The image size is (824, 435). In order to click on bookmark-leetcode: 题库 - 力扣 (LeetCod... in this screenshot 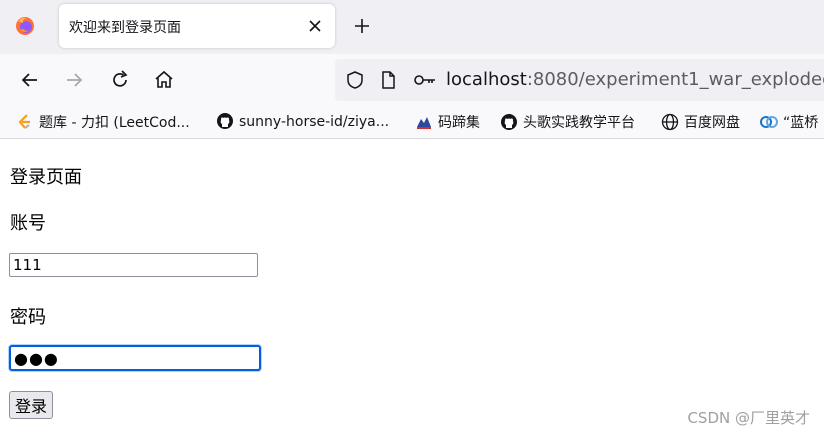, I will do `click(103, 122)`.